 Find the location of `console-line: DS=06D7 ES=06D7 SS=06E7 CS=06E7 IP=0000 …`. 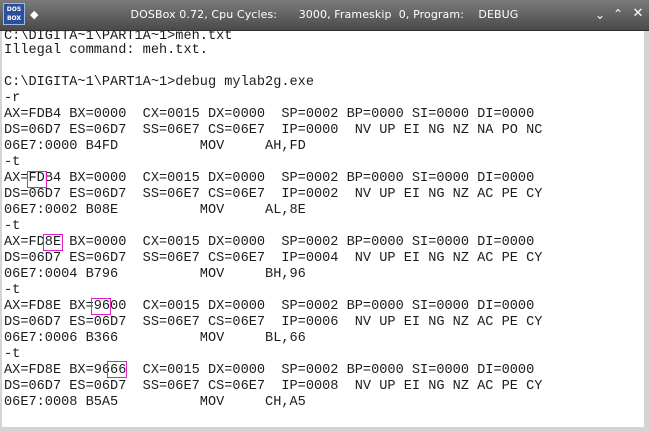

console-line: DS=06D7 ES=06D7 SS=06E7 CS=06E7 IP=0000 … is located at coordinates (273, 130).